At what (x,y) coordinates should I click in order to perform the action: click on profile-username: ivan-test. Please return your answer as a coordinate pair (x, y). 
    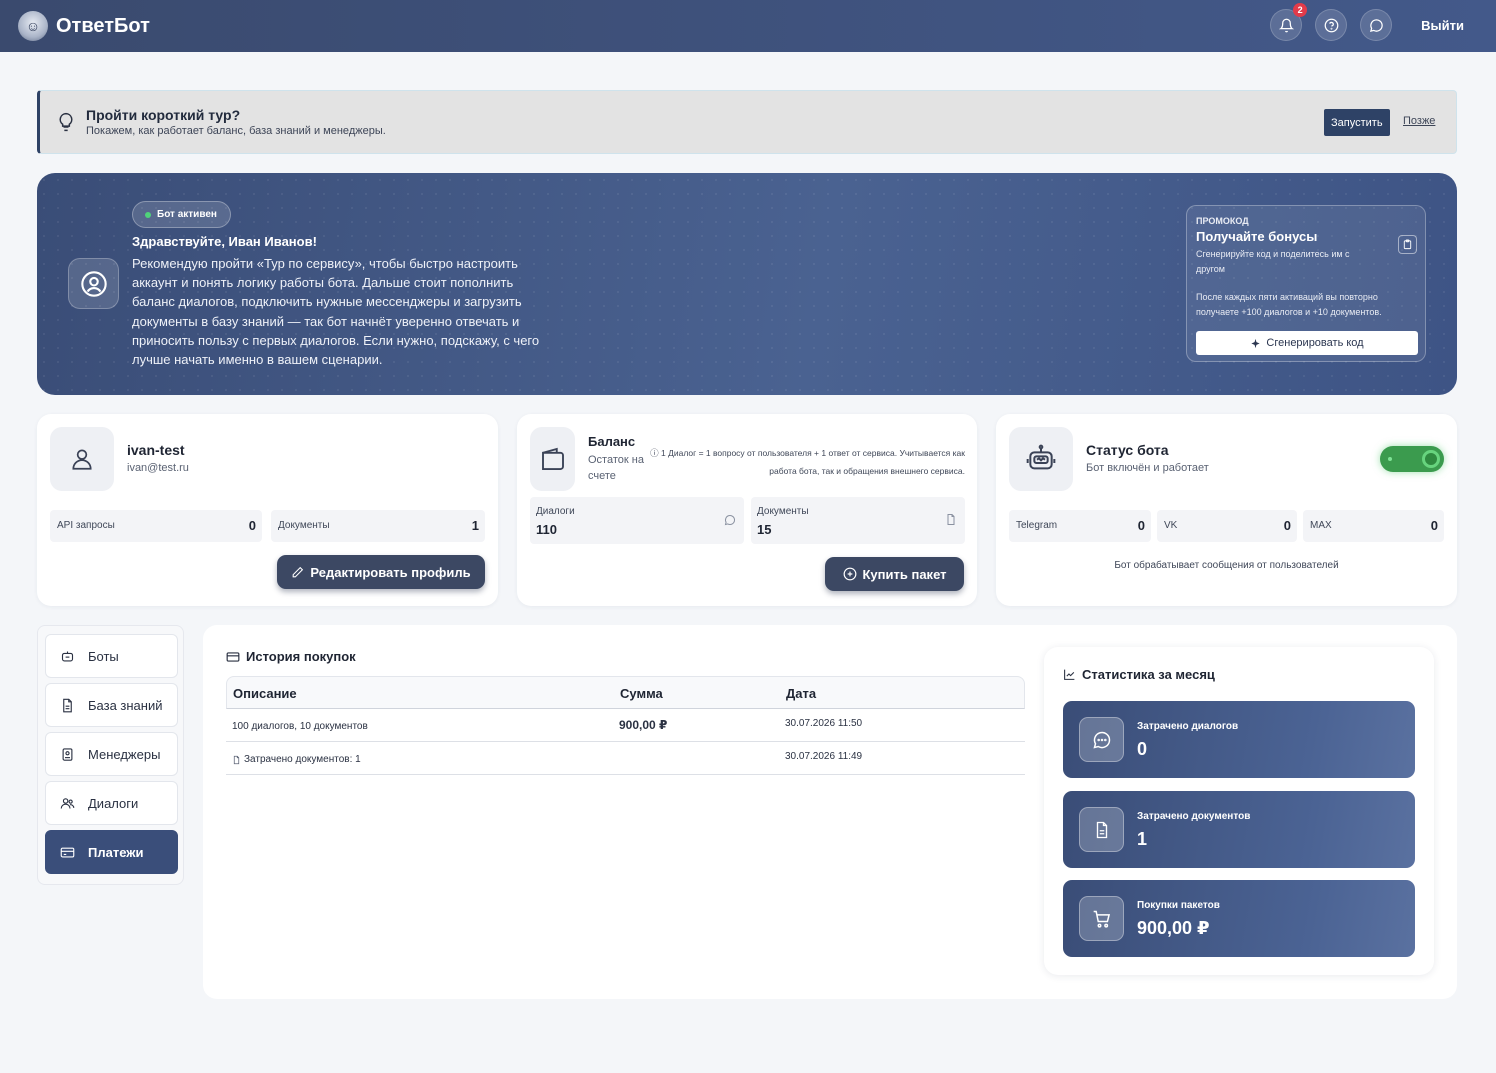
    Looking at the image, I should click on (156, 450).